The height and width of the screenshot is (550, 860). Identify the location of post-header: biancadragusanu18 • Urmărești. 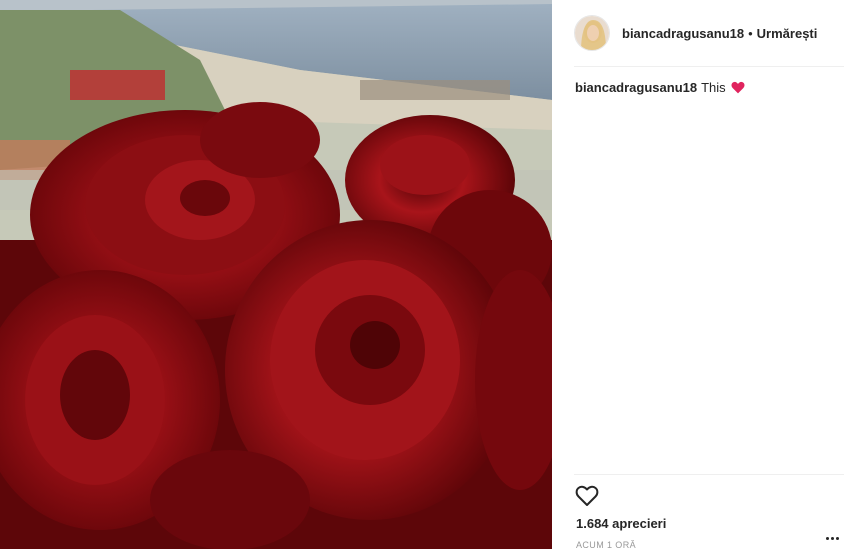
(709, 33).